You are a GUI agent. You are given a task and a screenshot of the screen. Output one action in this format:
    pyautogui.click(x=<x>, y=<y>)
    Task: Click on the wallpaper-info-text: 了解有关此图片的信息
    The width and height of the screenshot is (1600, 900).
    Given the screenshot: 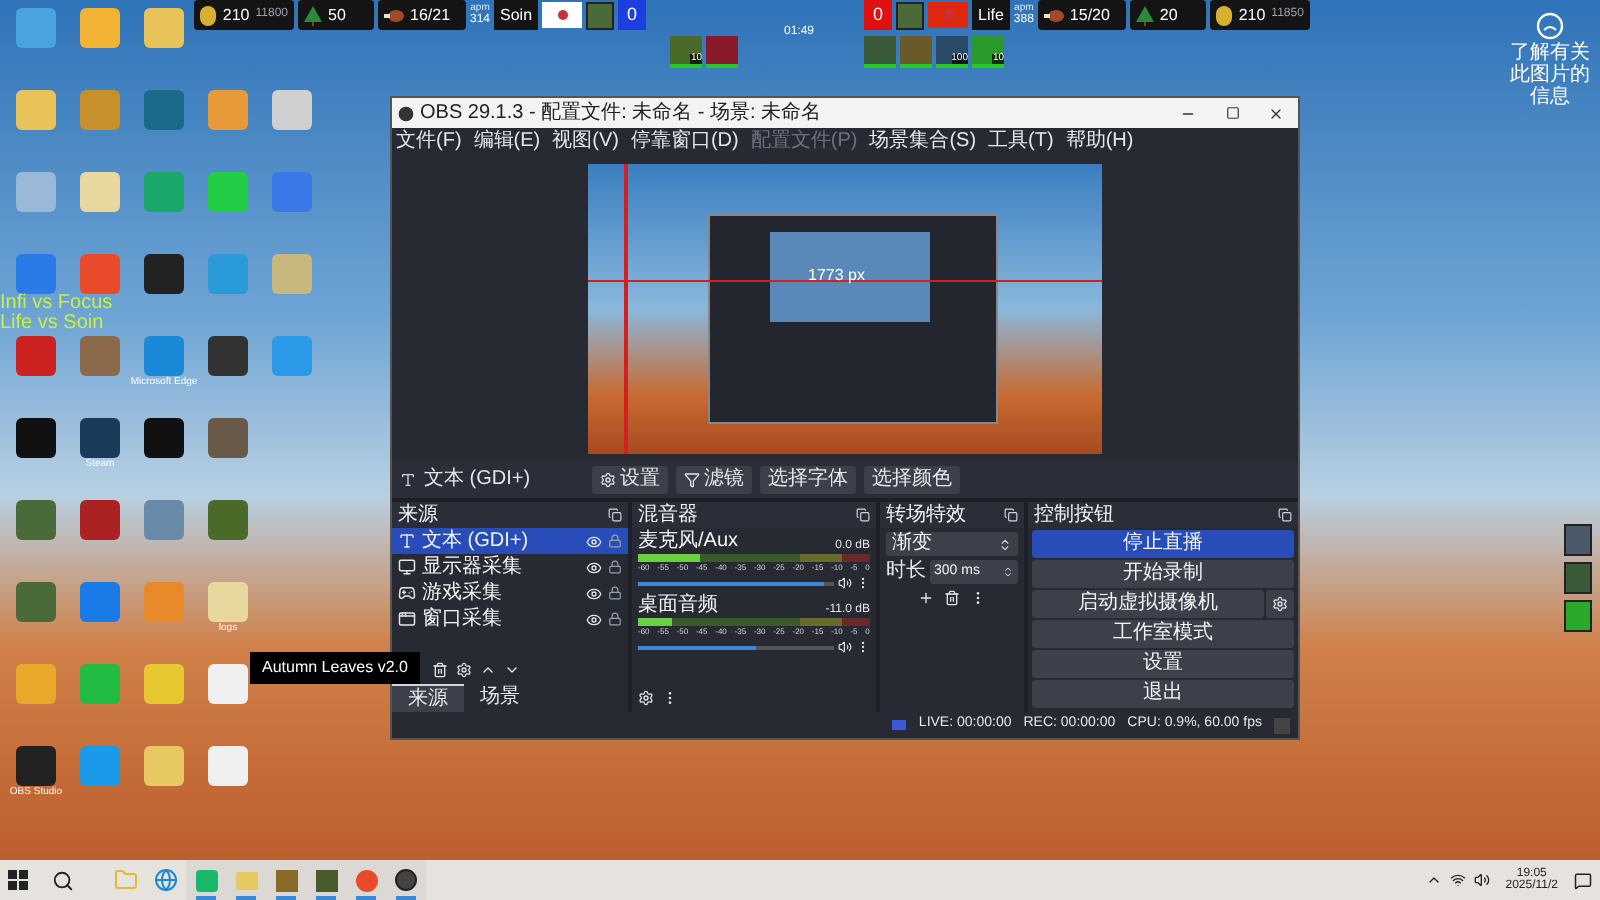 What is the action you would take?
    pyautogui.click(x=1550, y=75)
    